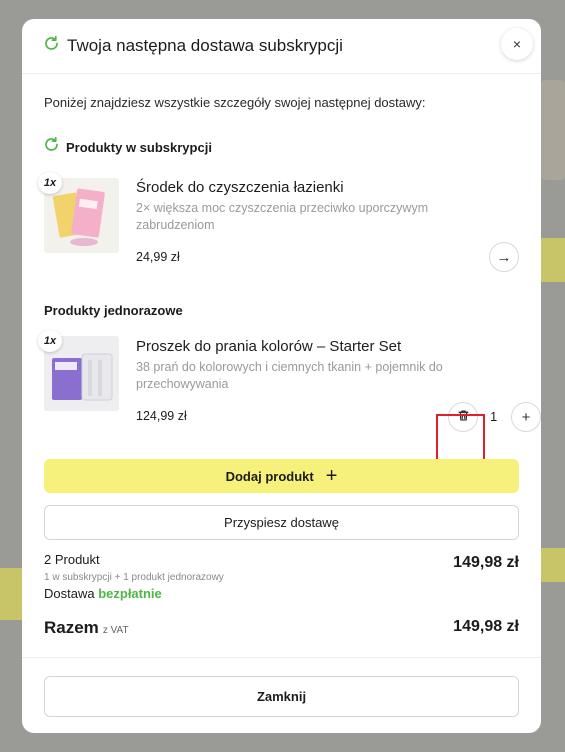  Describe the element at coordinates (486, 562) in the screenshot. I see `summary-subtotal: 149,98 zł` at that location.